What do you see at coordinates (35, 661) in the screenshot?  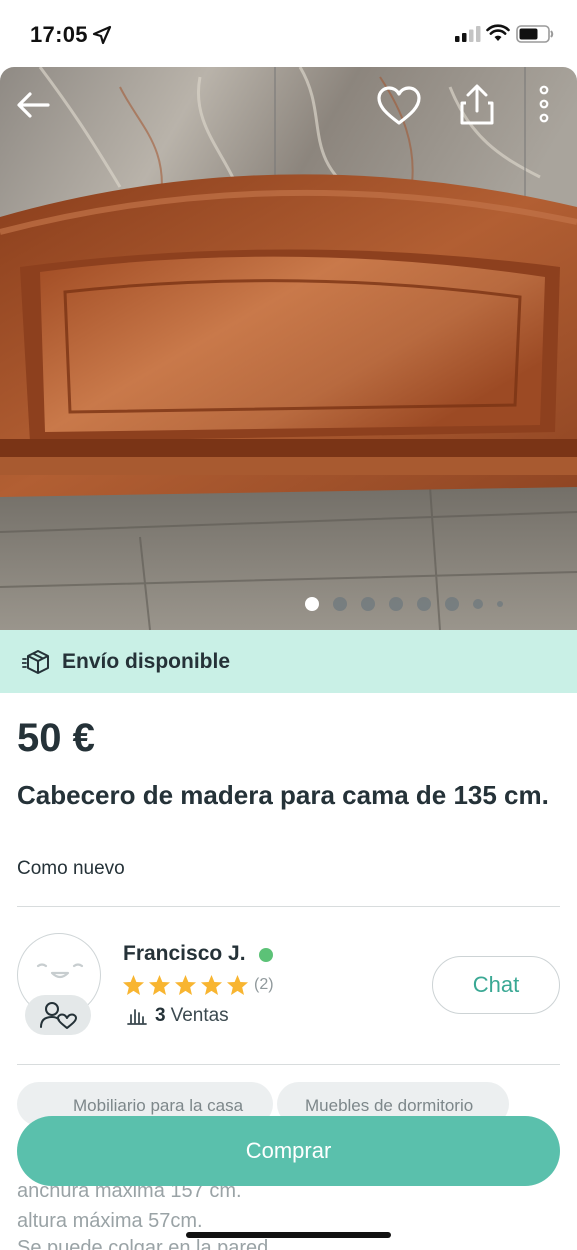 I see `package-icon` at bounding box center [35, 661].